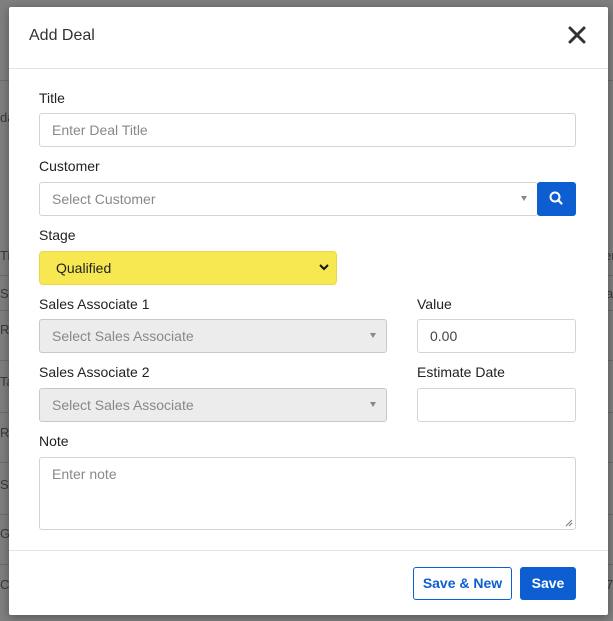 This screenshot has width=613, height=621. I want to click on value-label: Value, so click(434, 304).